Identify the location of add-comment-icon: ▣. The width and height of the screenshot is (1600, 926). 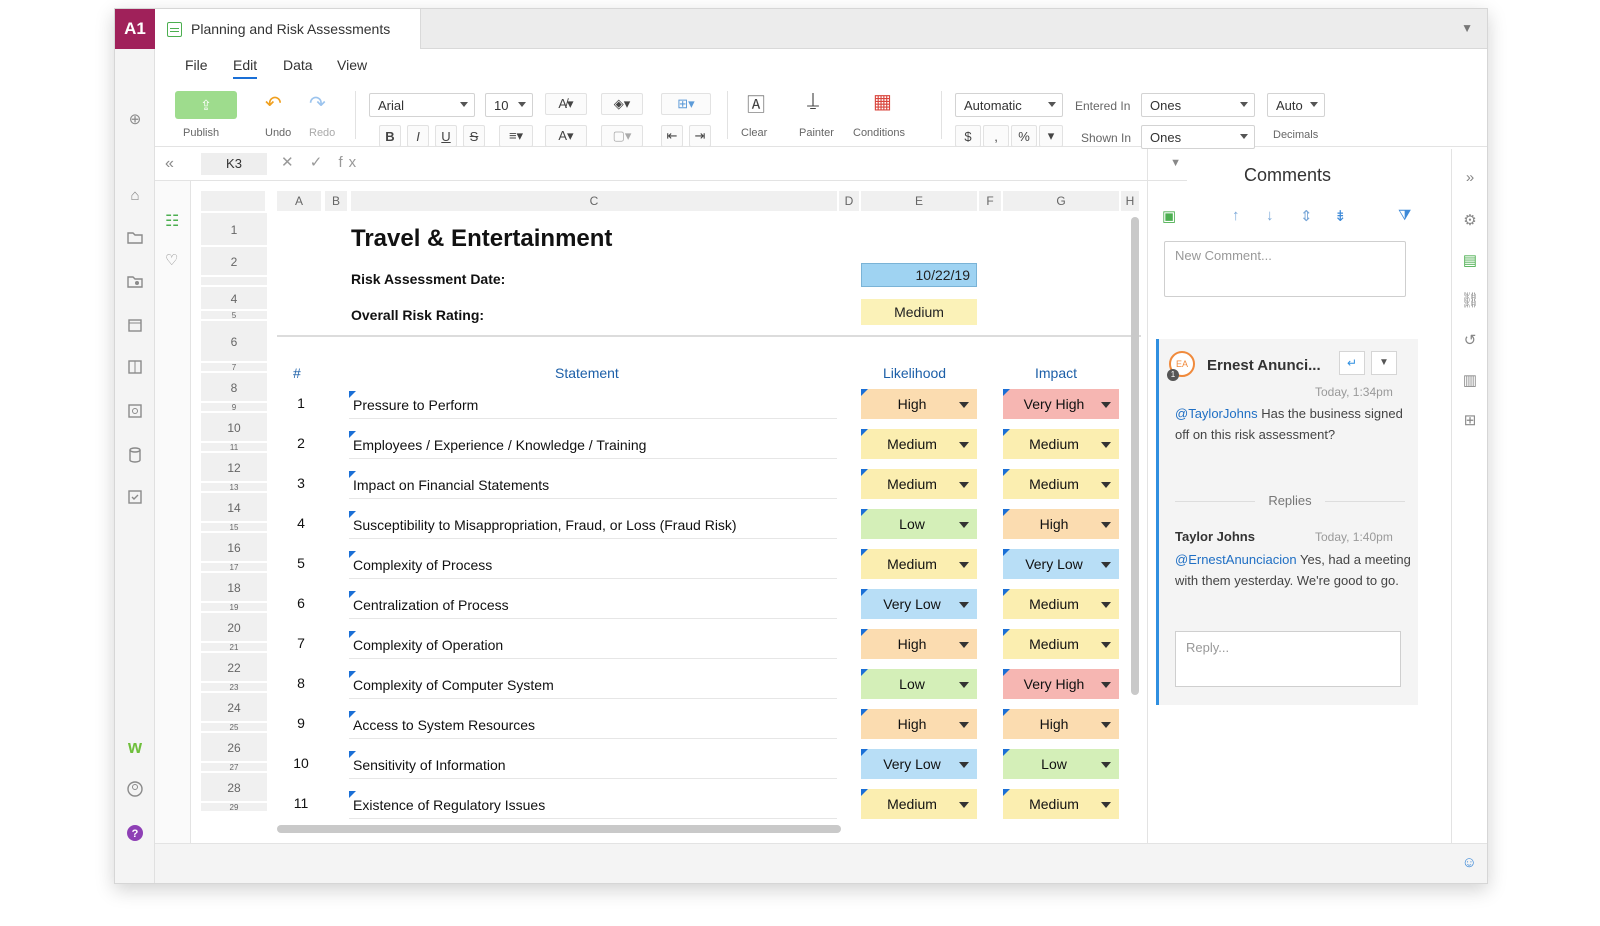
(1169, 216).